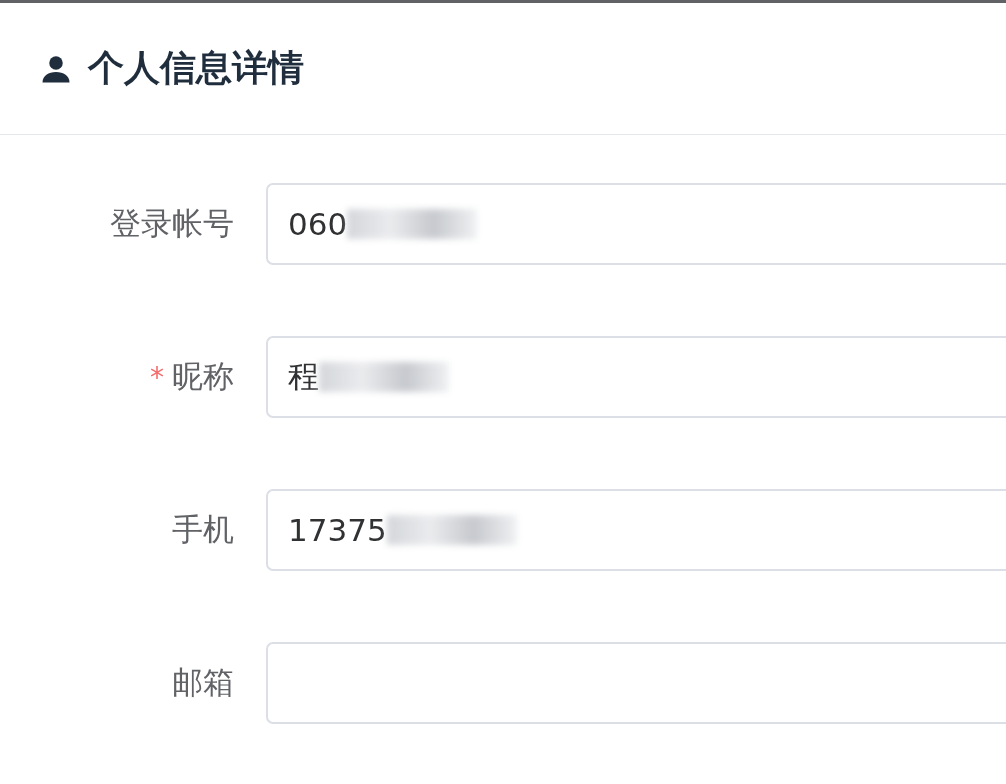 The image size is (1006, 784). Describe the element at coordinates (636, 530) in the screenshot. I see `input-field: 17375` at that location.